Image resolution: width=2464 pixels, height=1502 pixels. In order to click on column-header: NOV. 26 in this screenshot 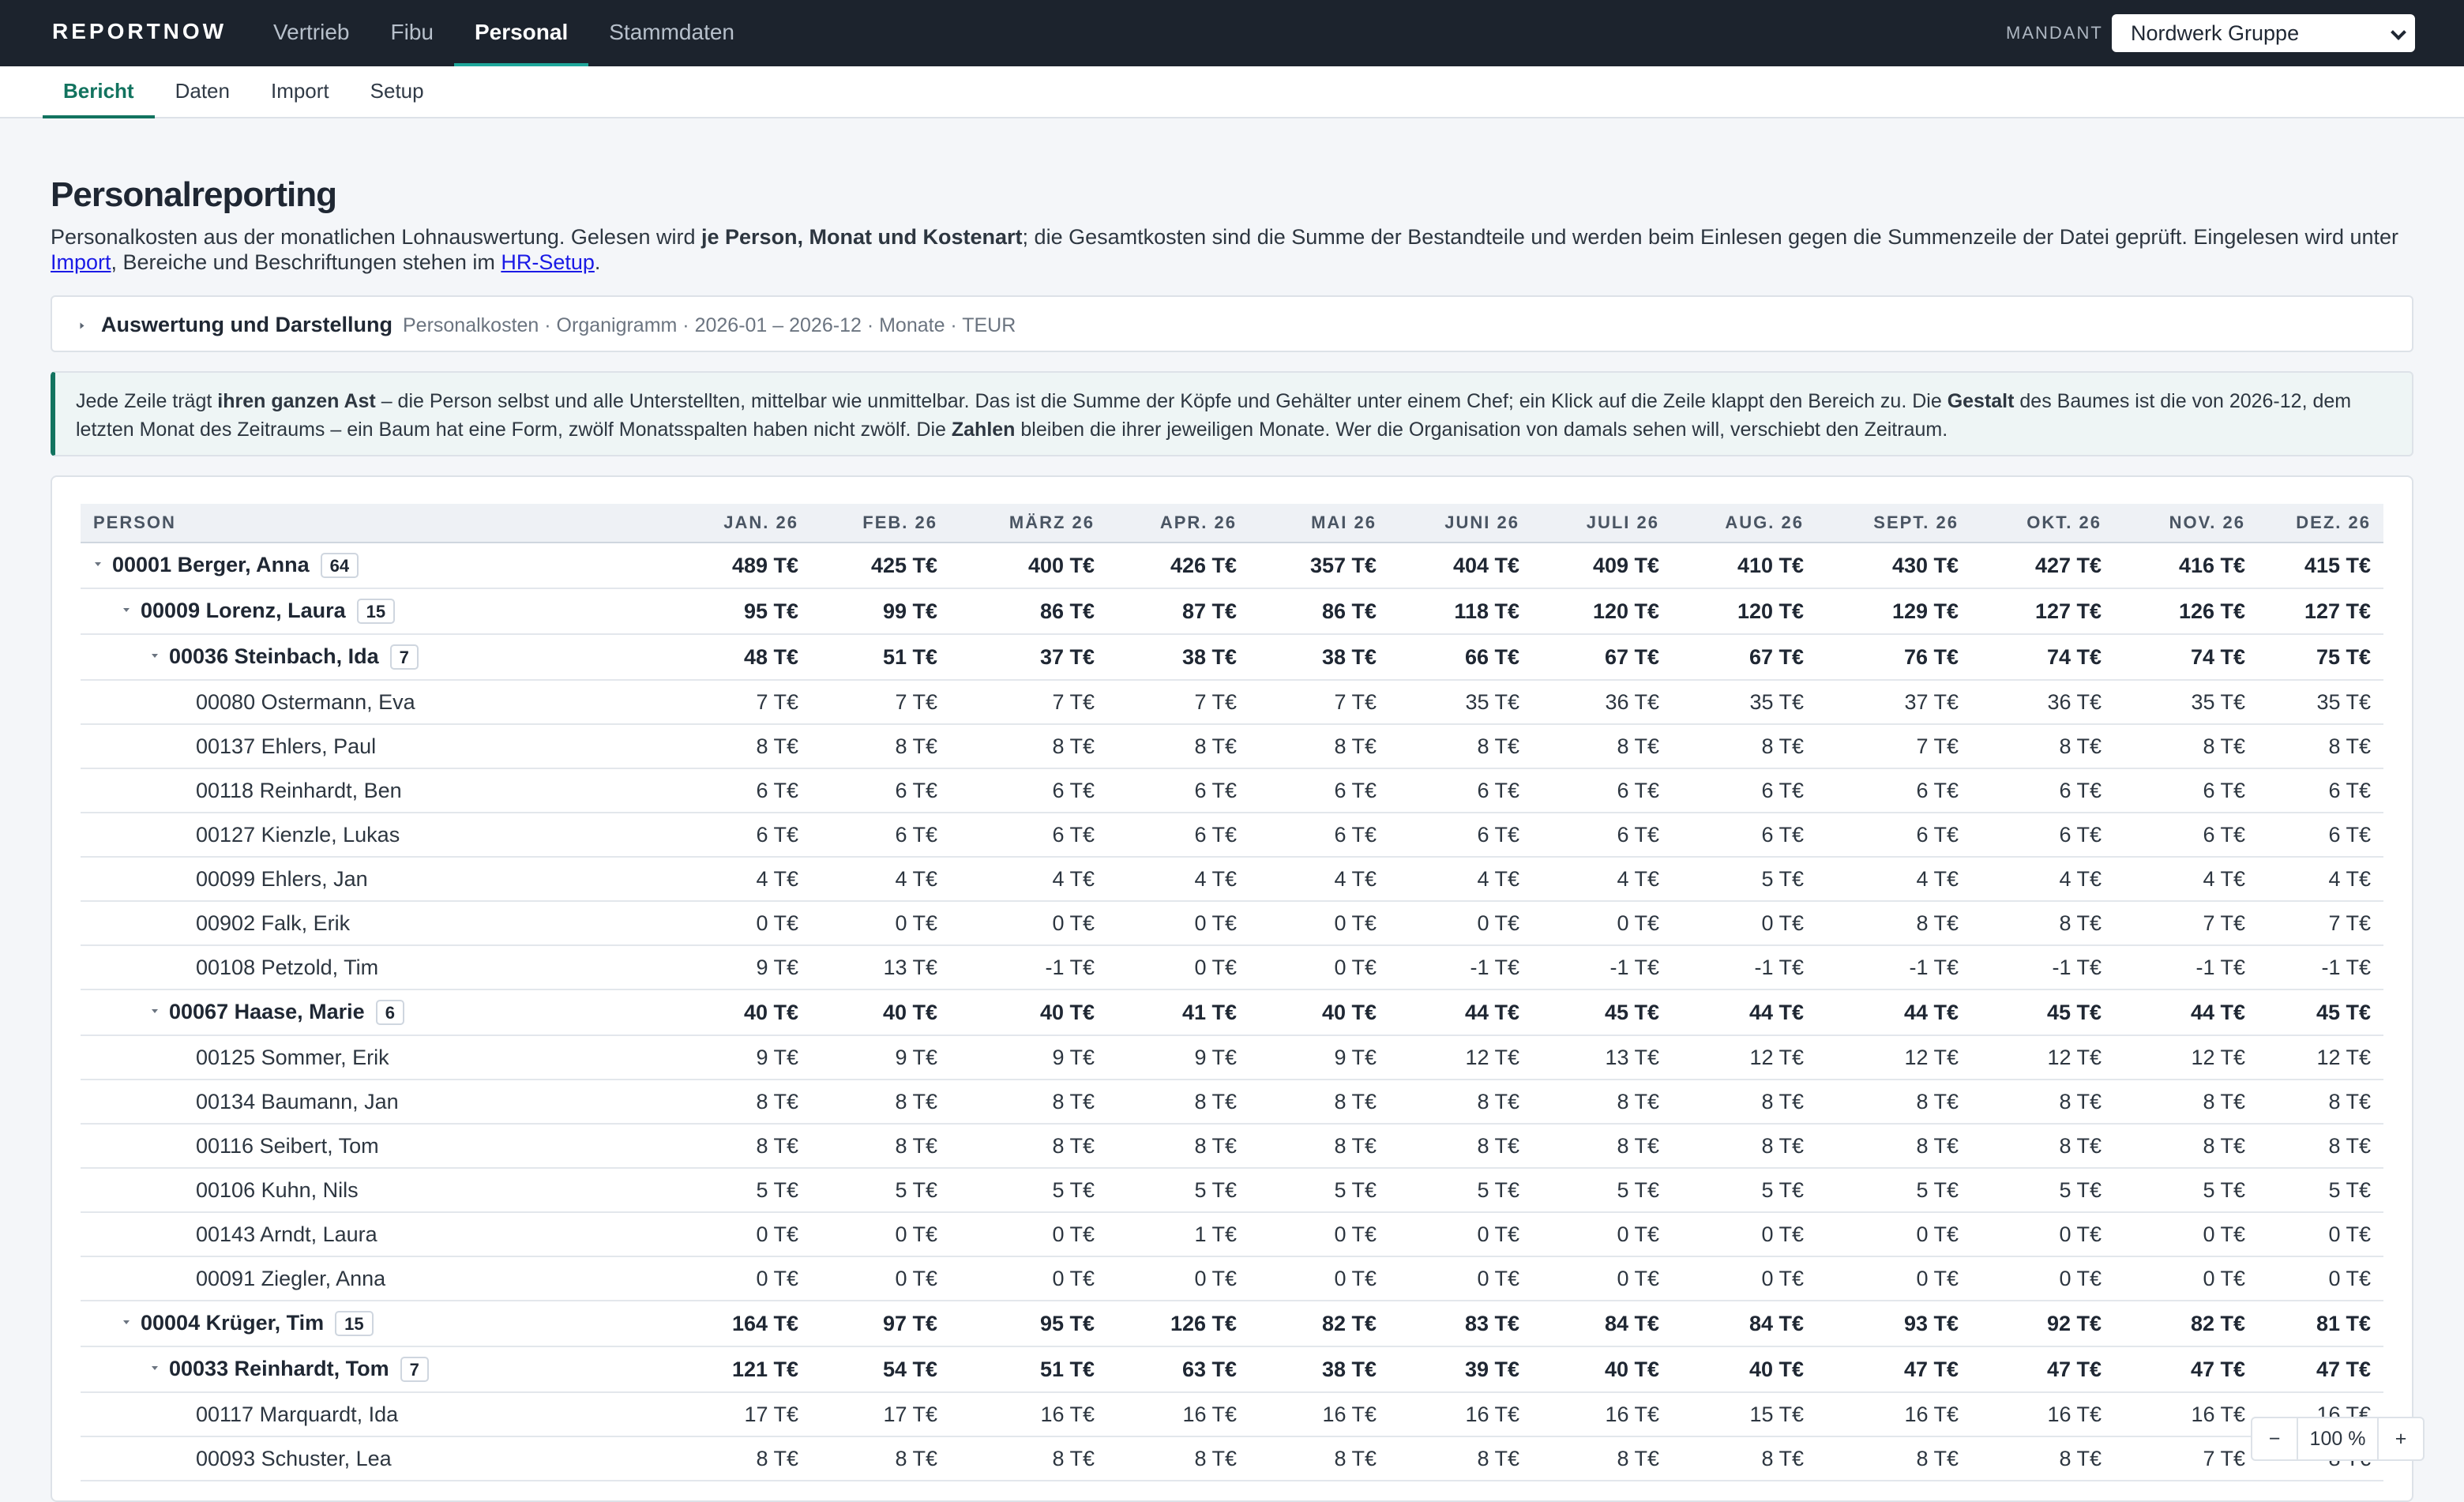, I will do `click(2186, 523)`.